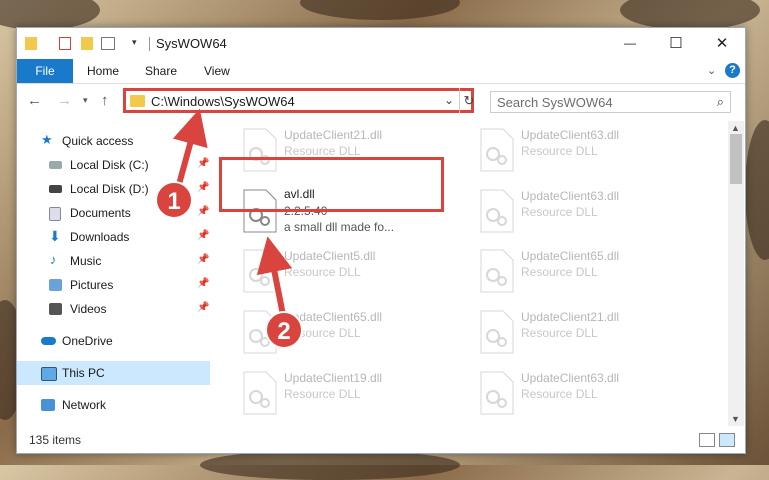 This screenshot has width=769, height=480. I want to click on highlight-selected-file, so click(331, 184).